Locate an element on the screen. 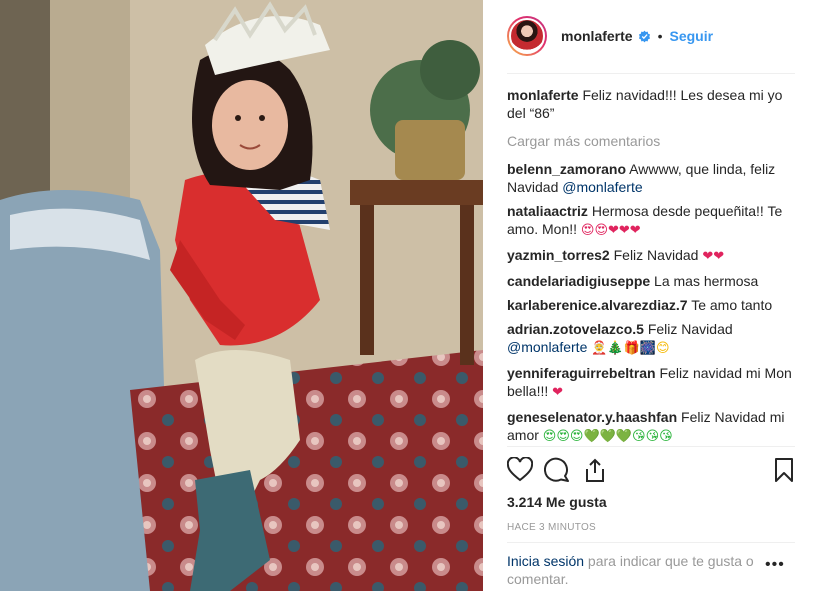  follow-button: Seguir is located at coordinates (691, 36).